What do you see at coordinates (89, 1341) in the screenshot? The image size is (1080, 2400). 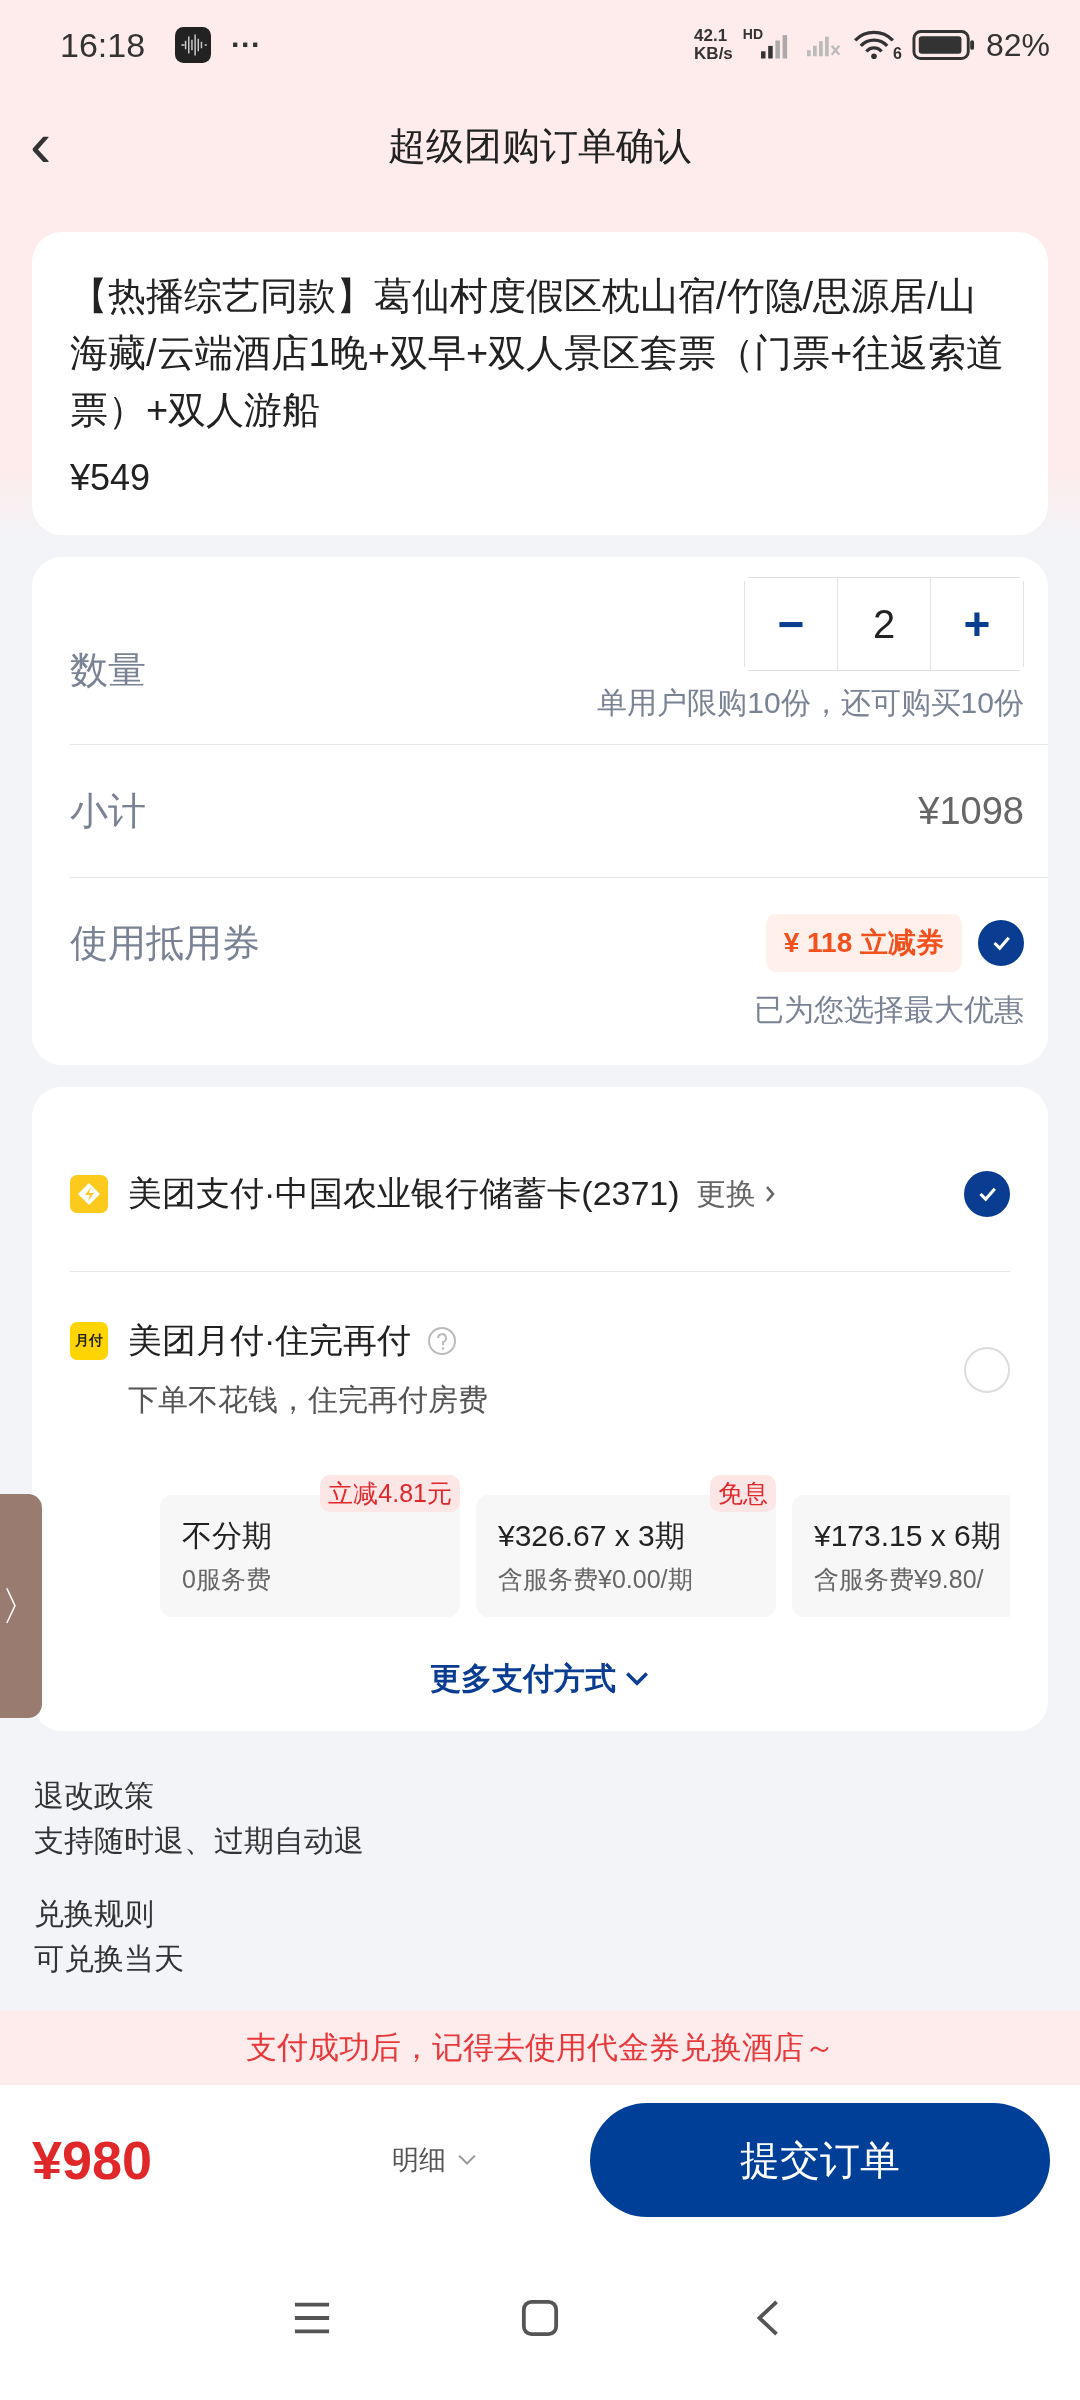 I see `monthly-pay-icon: 月付` at bounding box center [89, 1341].